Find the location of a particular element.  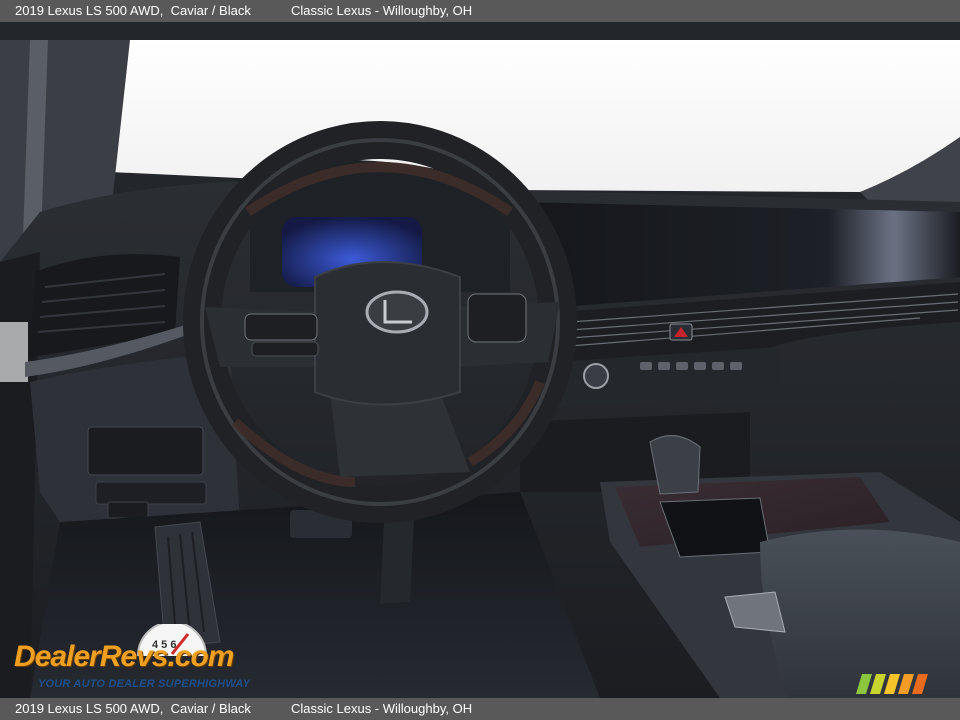

dealer-caption-bottom: Classic Lexus - Willoughby, OH is located at coordinates (382, 708).